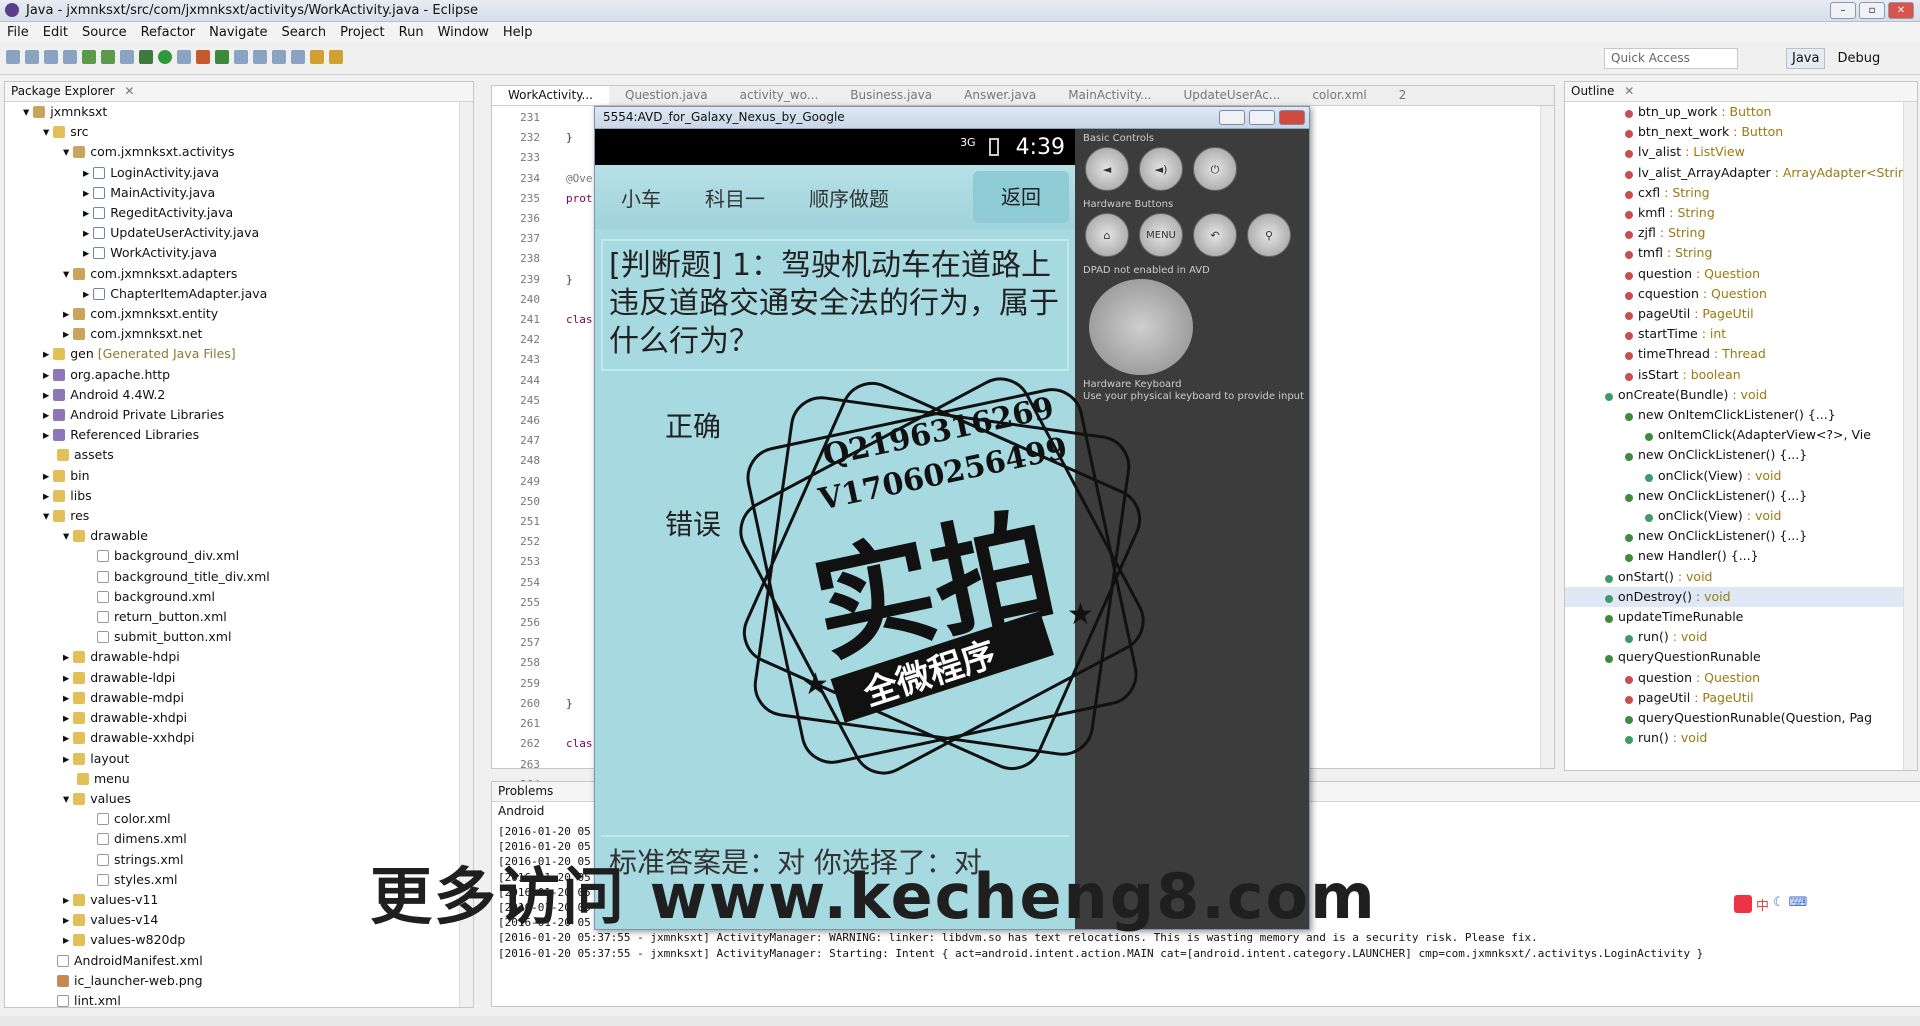 The width and height of the screenshot is (1920, 1026). Describe the element at coordinates (104, 32) in the screenshot. I see `menu-source: Source` at that location.